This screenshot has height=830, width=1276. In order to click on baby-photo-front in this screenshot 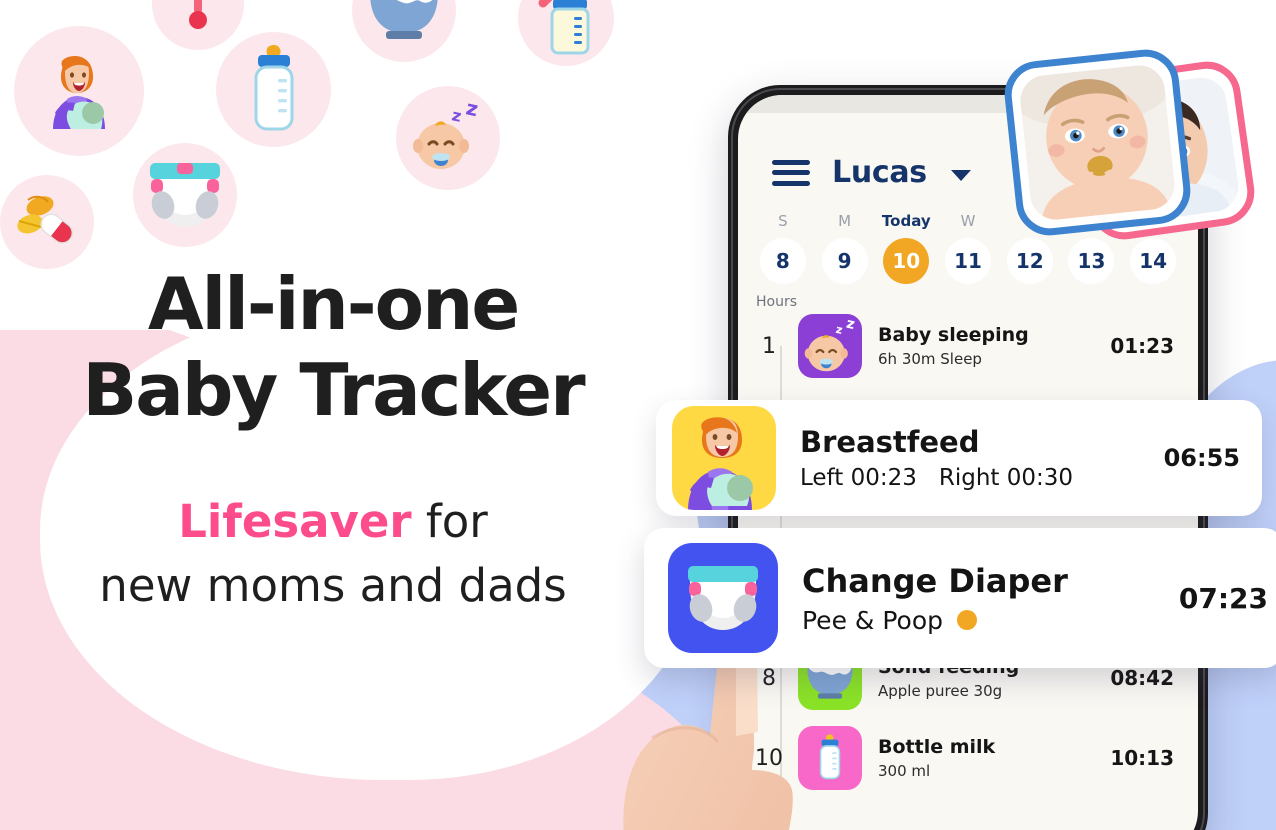, I will do `click(1097, 142)`.